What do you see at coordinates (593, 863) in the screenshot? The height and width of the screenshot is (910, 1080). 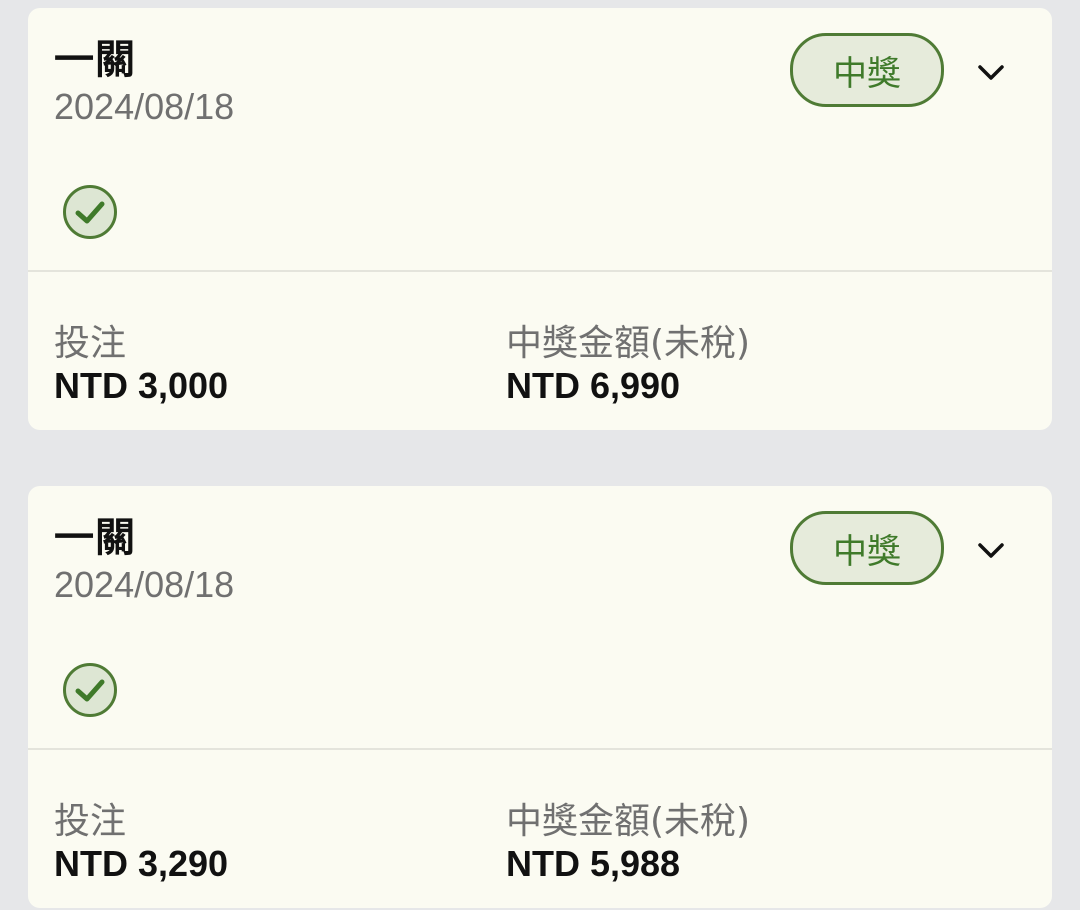 I see `payout-value: NTD 5,988` at bounding box center [593, 863].